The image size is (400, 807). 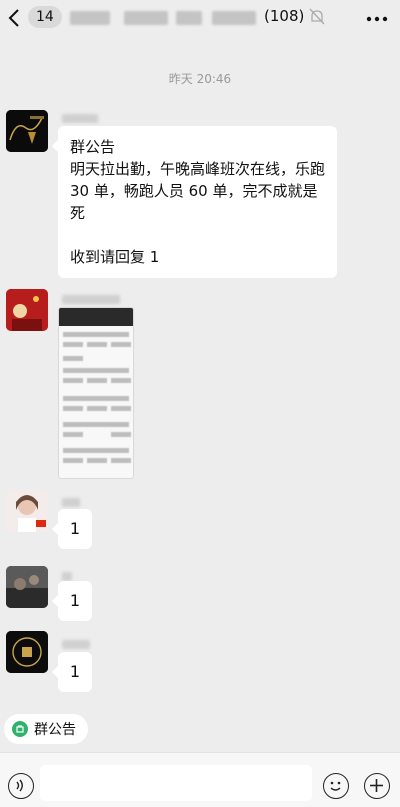 I want to click on group-notice-chip: 群公告, so click(x=46, y=729).